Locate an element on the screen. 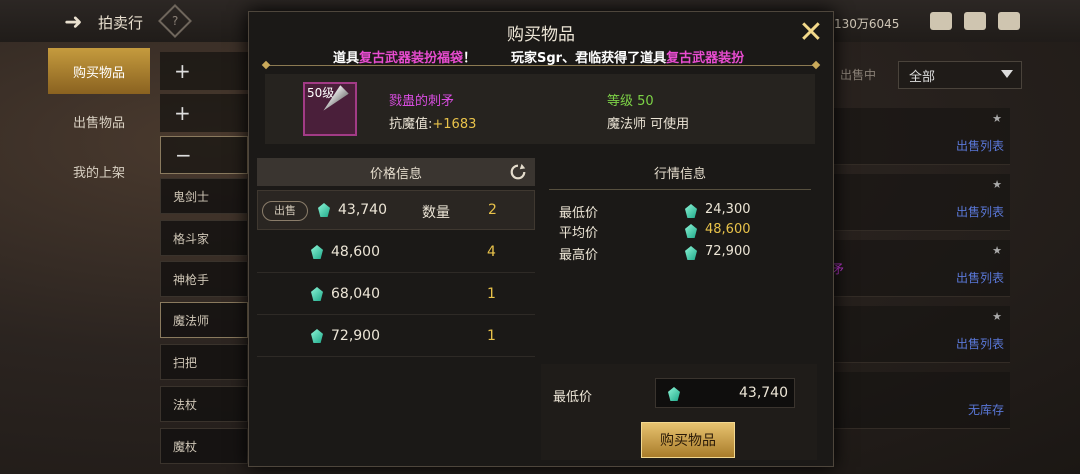  item-stat: 抗魔值:+1683 is located at coordinates (432, 122).